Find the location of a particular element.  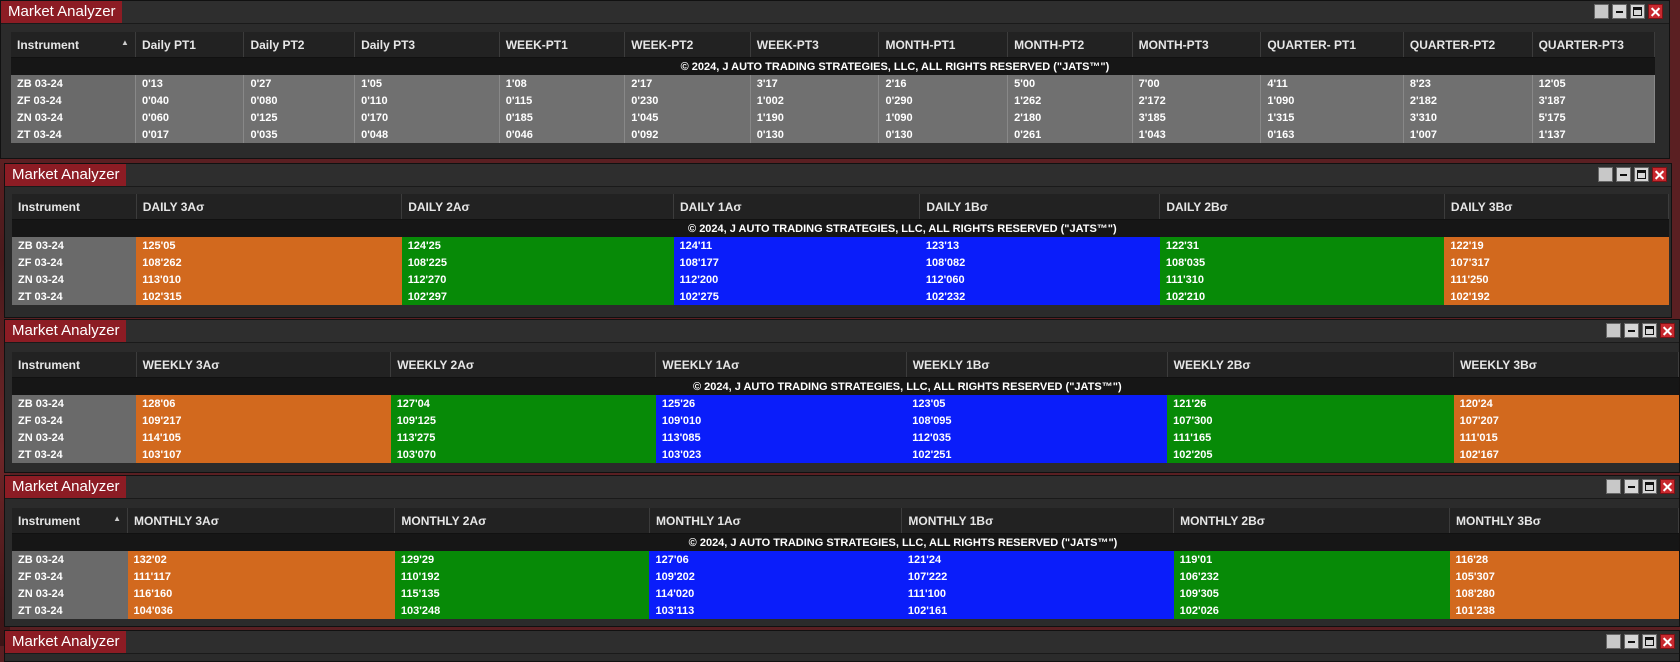

column-header: MONTH-PT1 is located at coordinates (943, 45).